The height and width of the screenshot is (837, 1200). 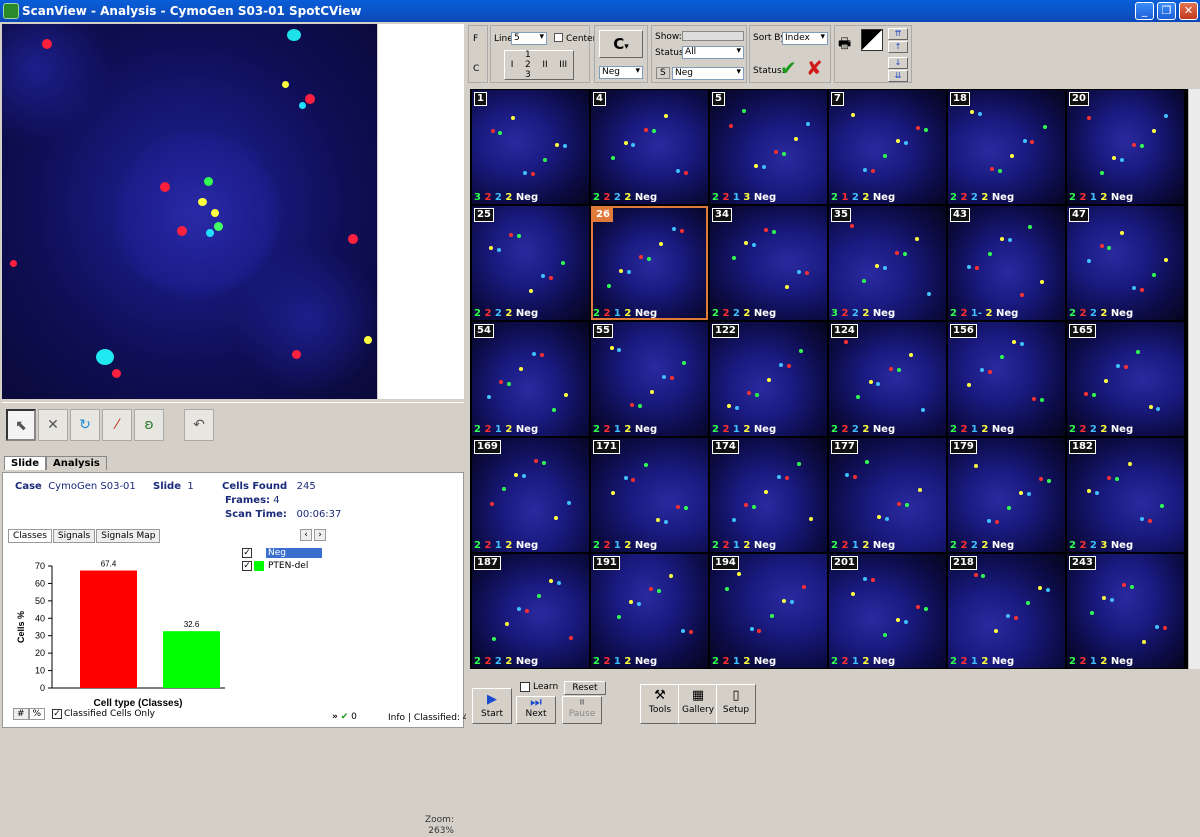 What do you see at coordinates (844, 563) in the screenshot?
I see `cell-index-badge: 201` at bounding box center [844, 563].